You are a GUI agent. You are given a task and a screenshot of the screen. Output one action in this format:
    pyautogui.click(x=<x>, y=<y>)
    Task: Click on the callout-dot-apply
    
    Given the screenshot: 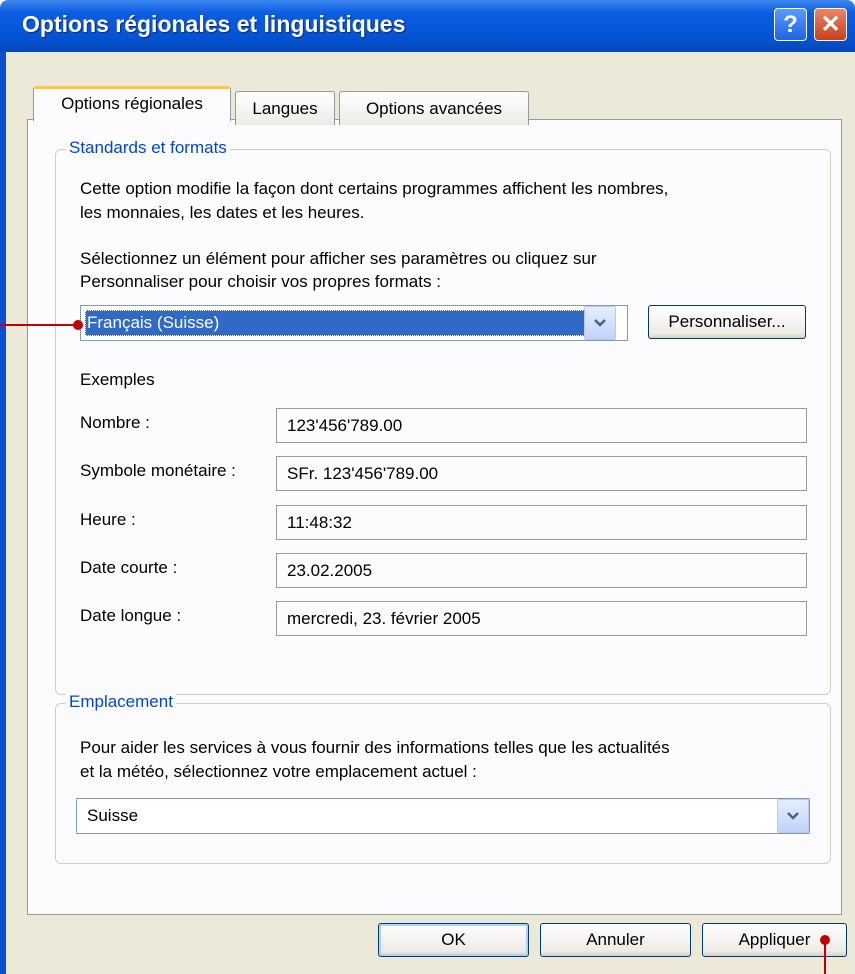 What is the action you would take?
    pyautogui.click(x=825, y=940)
    